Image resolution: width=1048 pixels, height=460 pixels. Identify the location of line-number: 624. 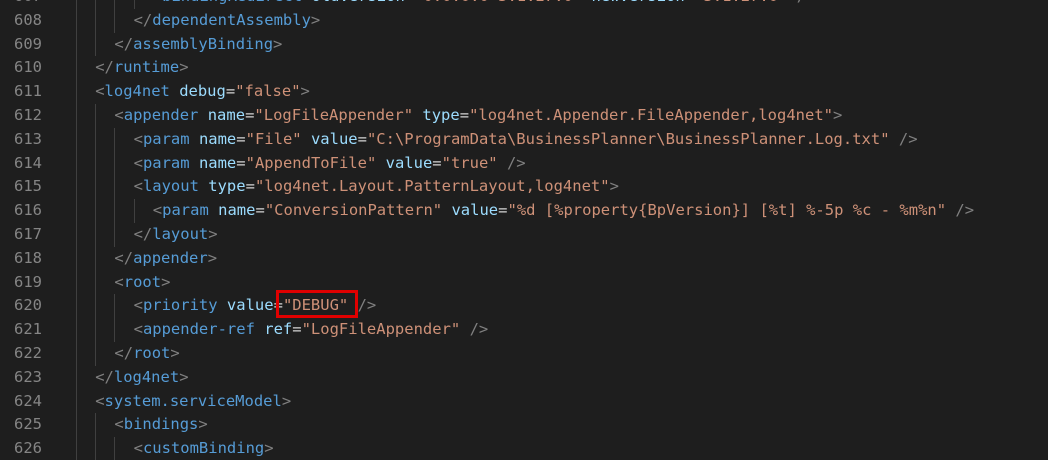
(28, 400).